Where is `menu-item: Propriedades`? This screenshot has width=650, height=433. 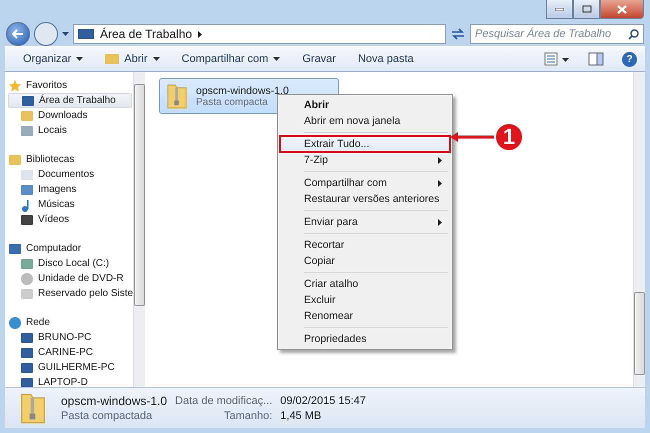 menu-item: Propriedades is located at coordinates (365, 339).